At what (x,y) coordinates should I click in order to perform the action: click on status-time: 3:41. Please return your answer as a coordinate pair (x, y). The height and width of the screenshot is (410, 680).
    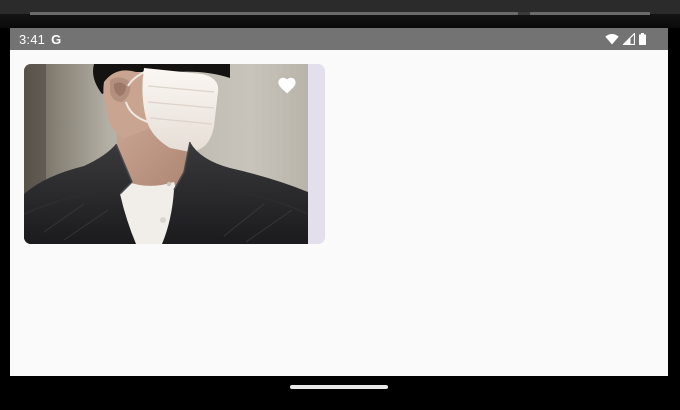
    Looking at the image, I should click on (32, 39).